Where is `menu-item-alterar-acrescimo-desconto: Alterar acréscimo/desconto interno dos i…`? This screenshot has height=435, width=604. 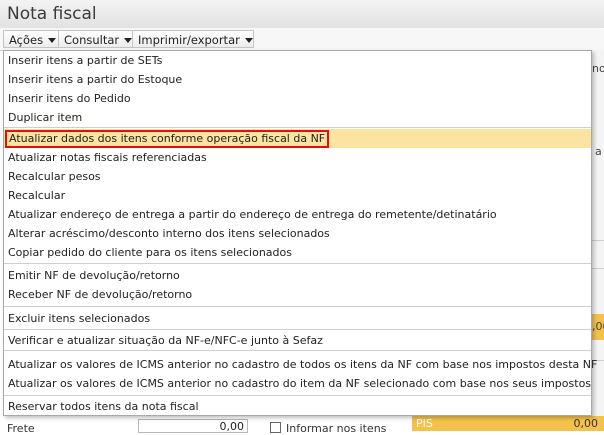 menu-item-alterar-acrescimo-desconto: Alterar acréscimo/desconto interno dos i… is located at coordinates (297, 233).